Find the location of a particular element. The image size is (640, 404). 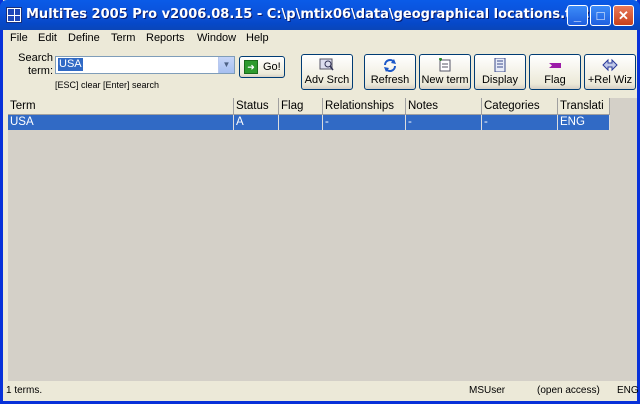

search-input: USA ▼ is located at coordinates (145, 65).